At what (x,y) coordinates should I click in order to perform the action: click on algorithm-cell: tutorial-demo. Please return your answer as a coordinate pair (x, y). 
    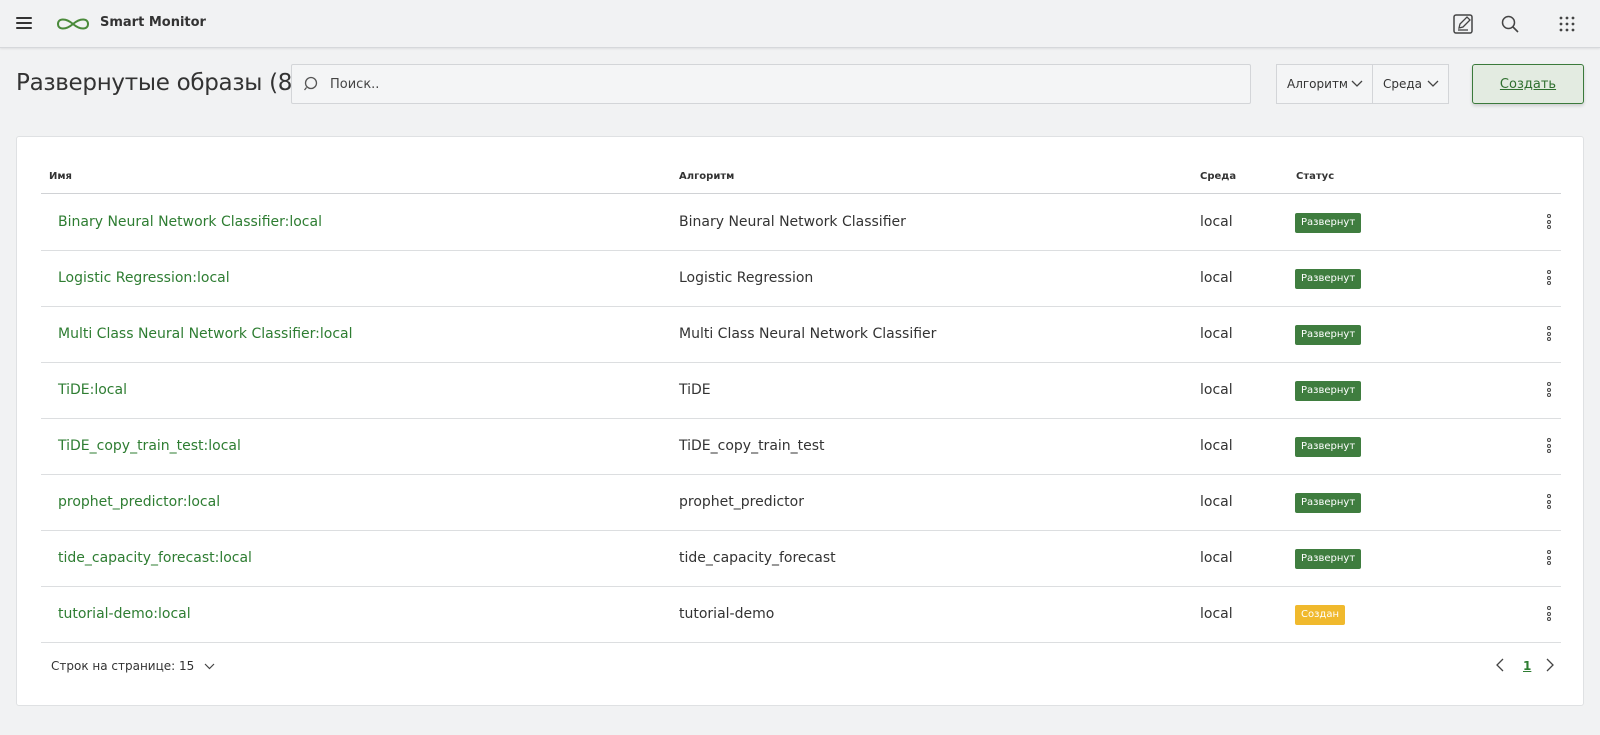
    Looking at the image, I should click on (727, 614).